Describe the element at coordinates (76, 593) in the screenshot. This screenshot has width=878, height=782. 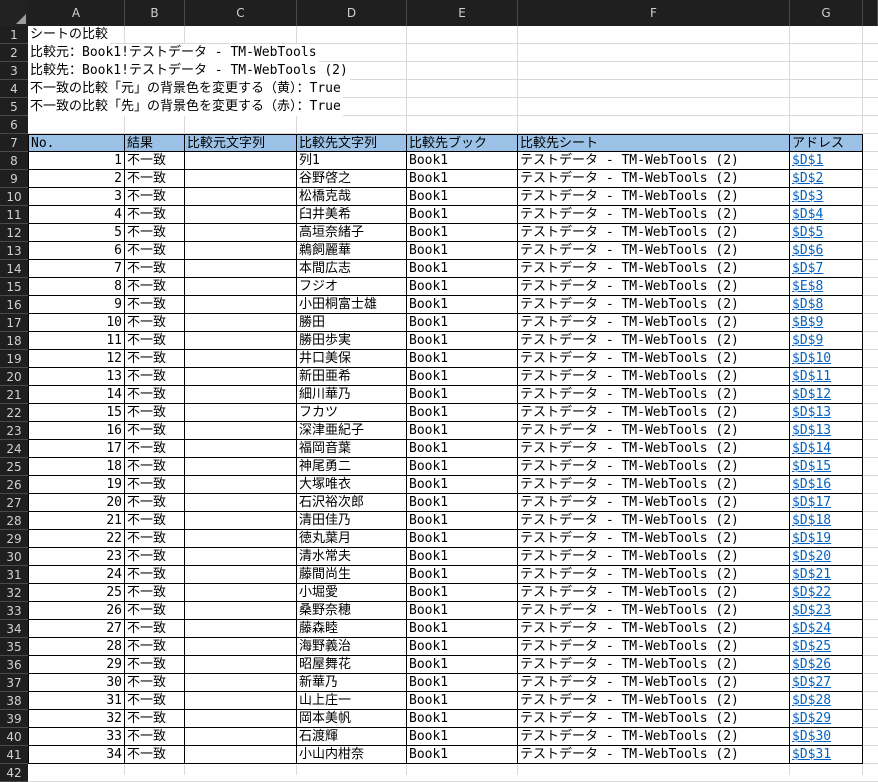
I see `row-number-cell: 25` at that location.